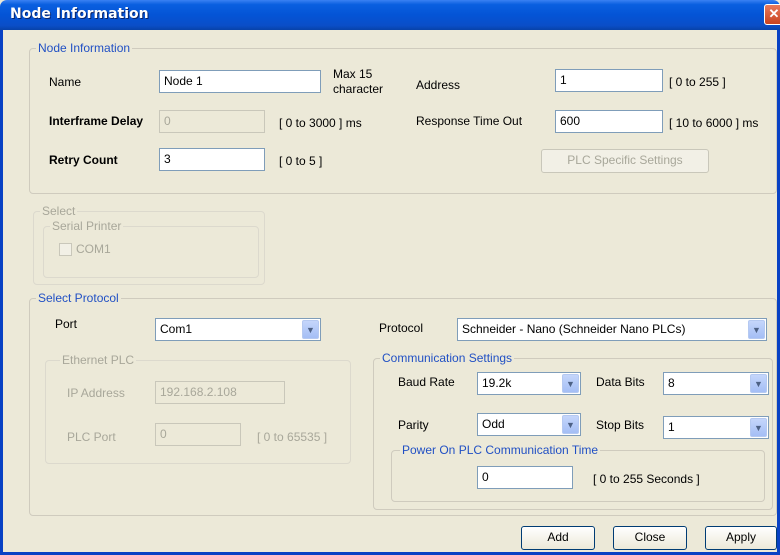 This screenshot has width=780, height=555. Describe the element at coordinates (609, 121) in the screenshot. I see `response-timeout-input: 600` at that location.